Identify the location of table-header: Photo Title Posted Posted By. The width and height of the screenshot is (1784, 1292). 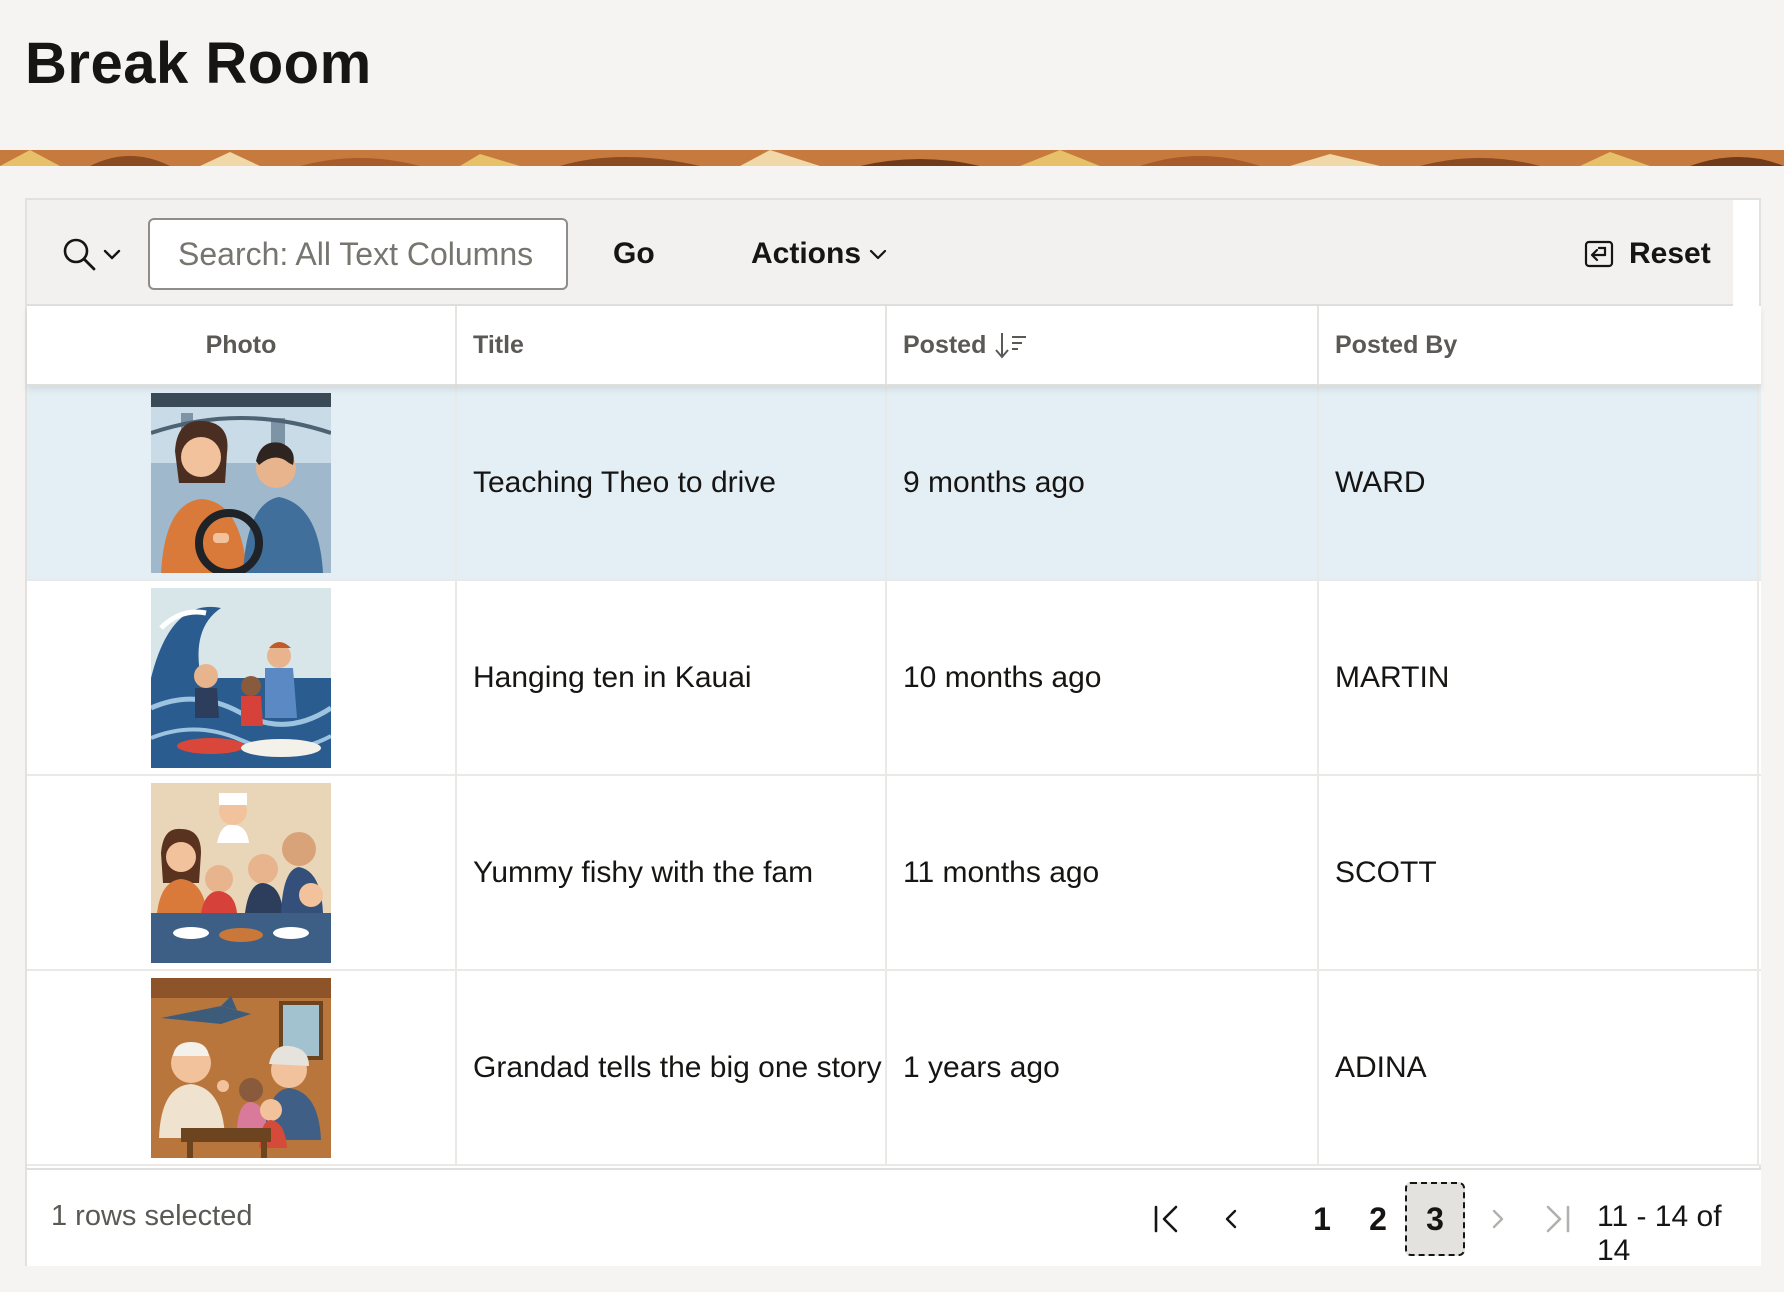
(894, 346).